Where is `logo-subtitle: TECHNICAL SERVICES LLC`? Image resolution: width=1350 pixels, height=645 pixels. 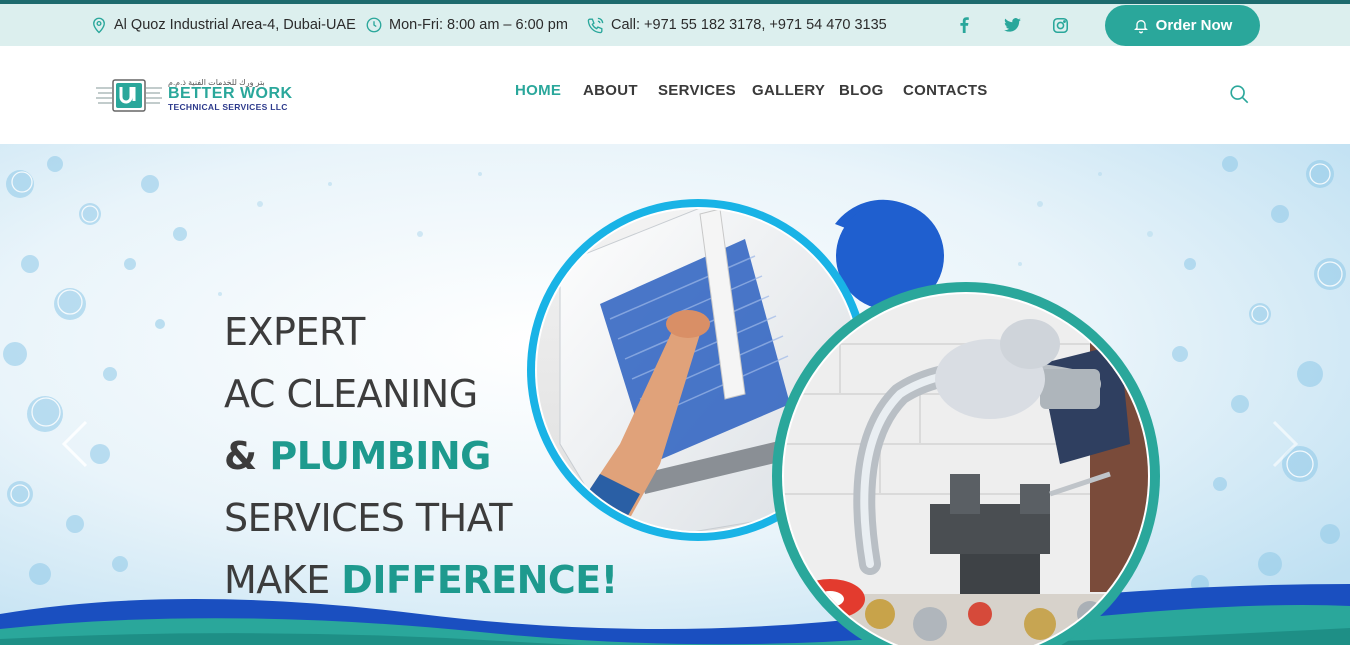
logo-subtitle: TECHNICAL SERVICES LLC is located at coordinates (228, 107).